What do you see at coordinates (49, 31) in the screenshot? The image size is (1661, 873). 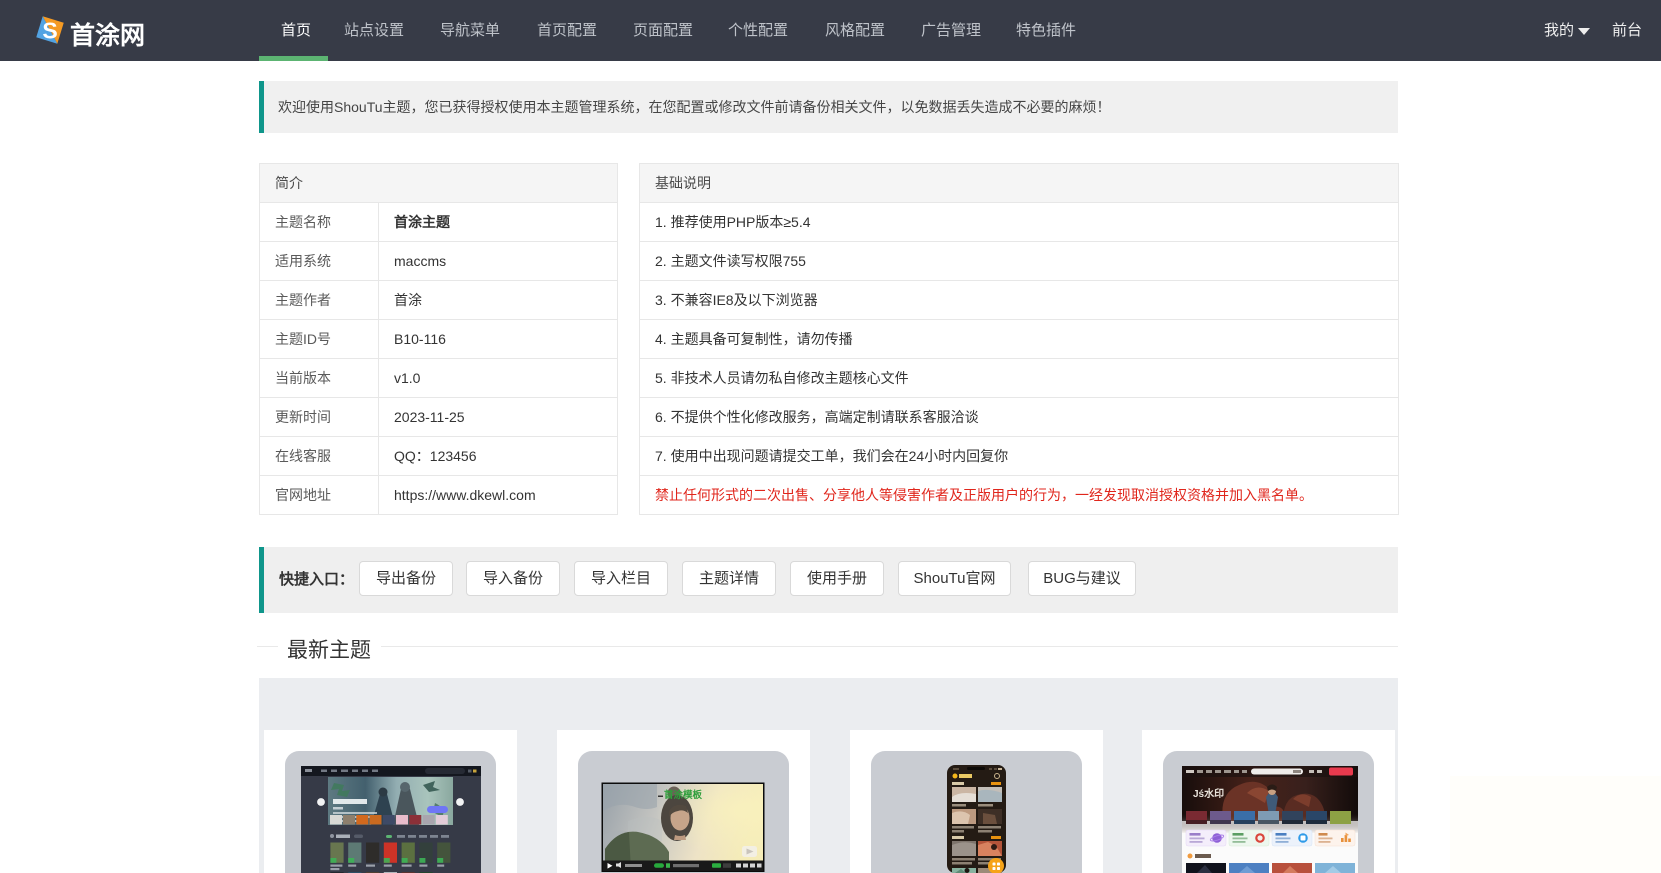 I see `svg-text: S` at bounding box center [49, 31].